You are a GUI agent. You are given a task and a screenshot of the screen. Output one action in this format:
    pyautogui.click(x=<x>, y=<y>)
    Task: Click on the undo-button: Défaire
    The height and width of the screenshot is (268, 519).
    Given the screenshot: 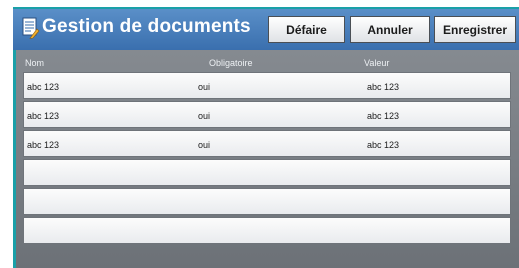 What is the action you would take?
    pyautogui.click(x=306, y=29)
    